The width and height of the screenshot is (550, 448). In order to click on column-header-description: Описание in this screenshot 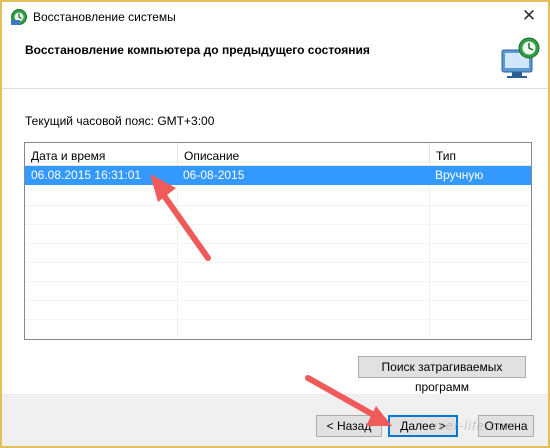, I will do `click(303, 154)`.